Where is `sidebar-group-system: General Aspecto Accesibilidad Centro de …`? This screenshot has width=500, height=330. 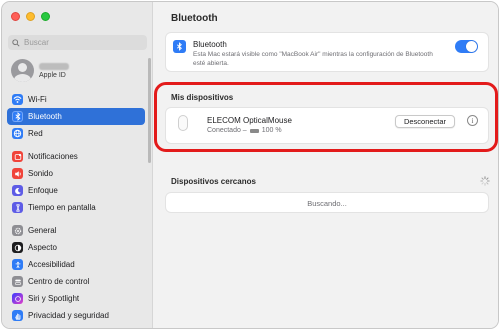
sidebar-group-system: General Aspecto Accesibilidad Centro de … is located at coordinates (76, 273).